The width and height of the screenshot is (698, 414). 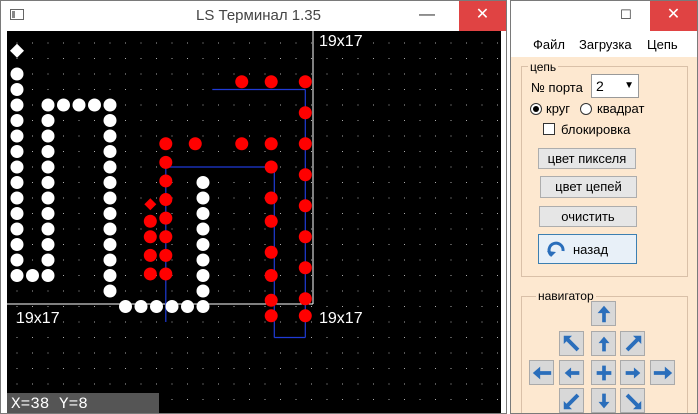 I want to click on white-marker-pixel, so click(x=17, y=50).